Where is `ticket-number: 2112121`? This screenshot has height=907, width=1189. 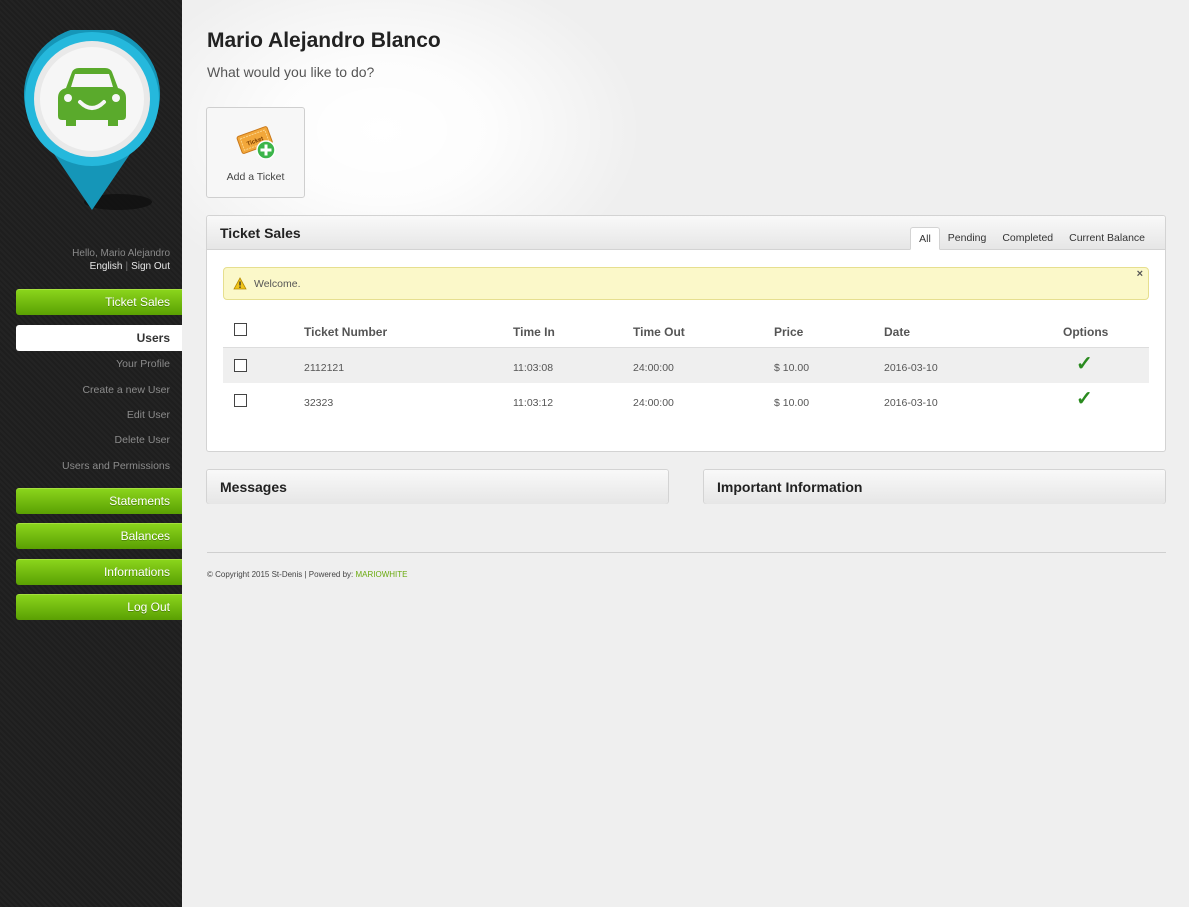 ticket-number: 2112121 is located at coordinates (324, 368).